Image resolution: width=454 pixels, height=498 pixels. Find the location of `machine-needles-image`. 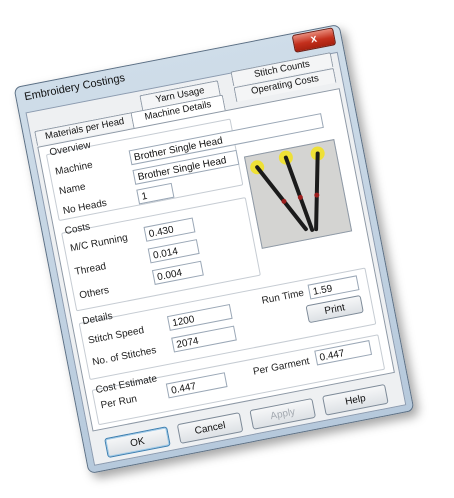

machine-needles-image is located at coordinates (298, 194).